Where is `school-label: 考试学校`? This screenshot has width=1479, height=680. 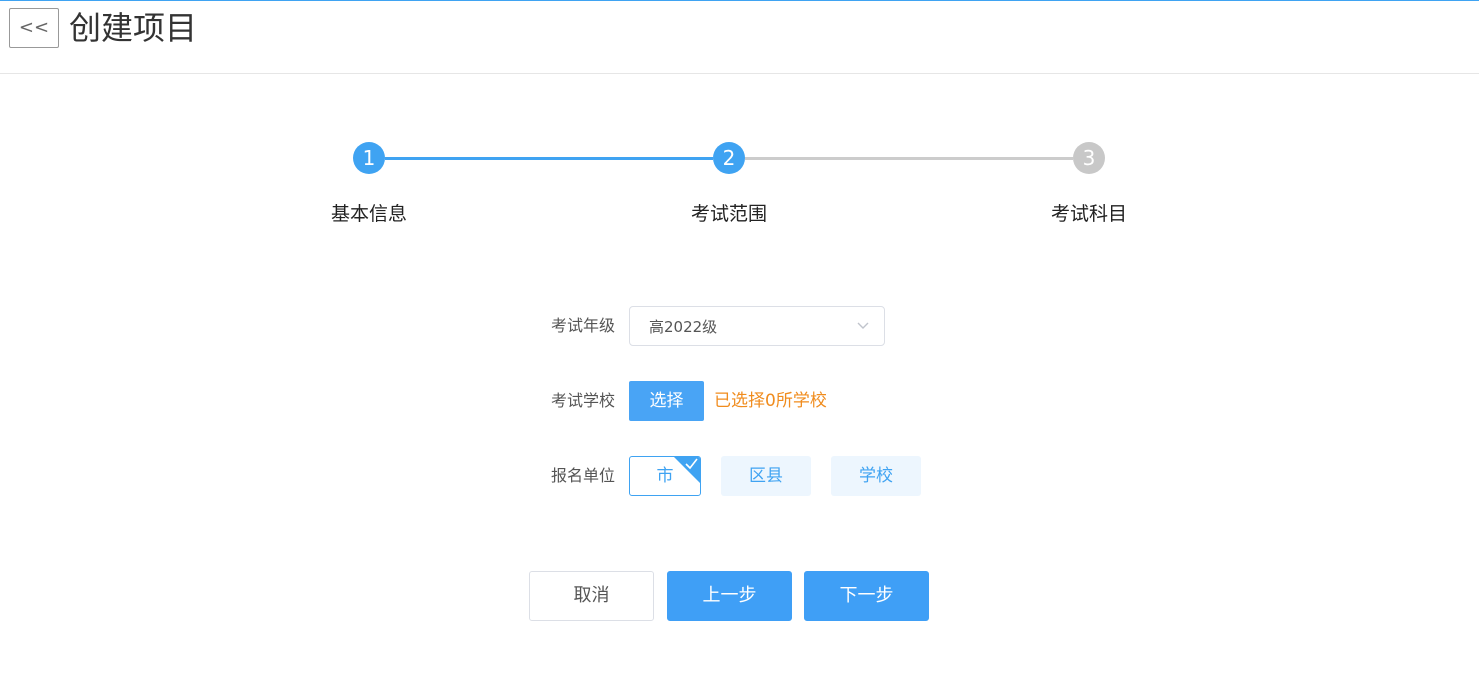 school-label: 考试学校 is located at coordinates (582, 400).